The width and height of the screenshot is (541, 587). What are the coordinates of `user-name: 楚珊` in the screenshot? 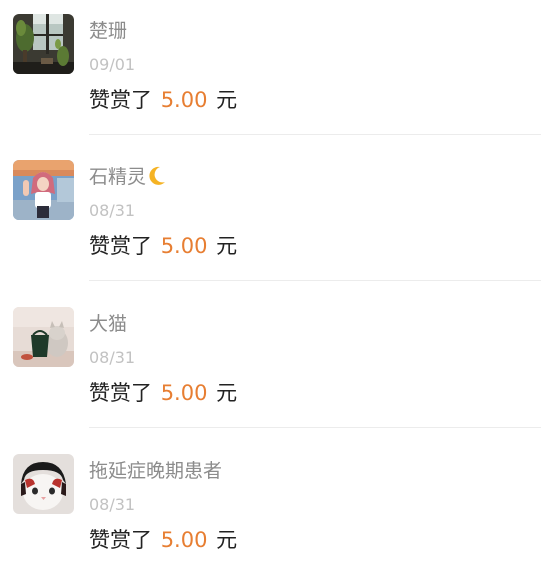 It's located at (108, 31).